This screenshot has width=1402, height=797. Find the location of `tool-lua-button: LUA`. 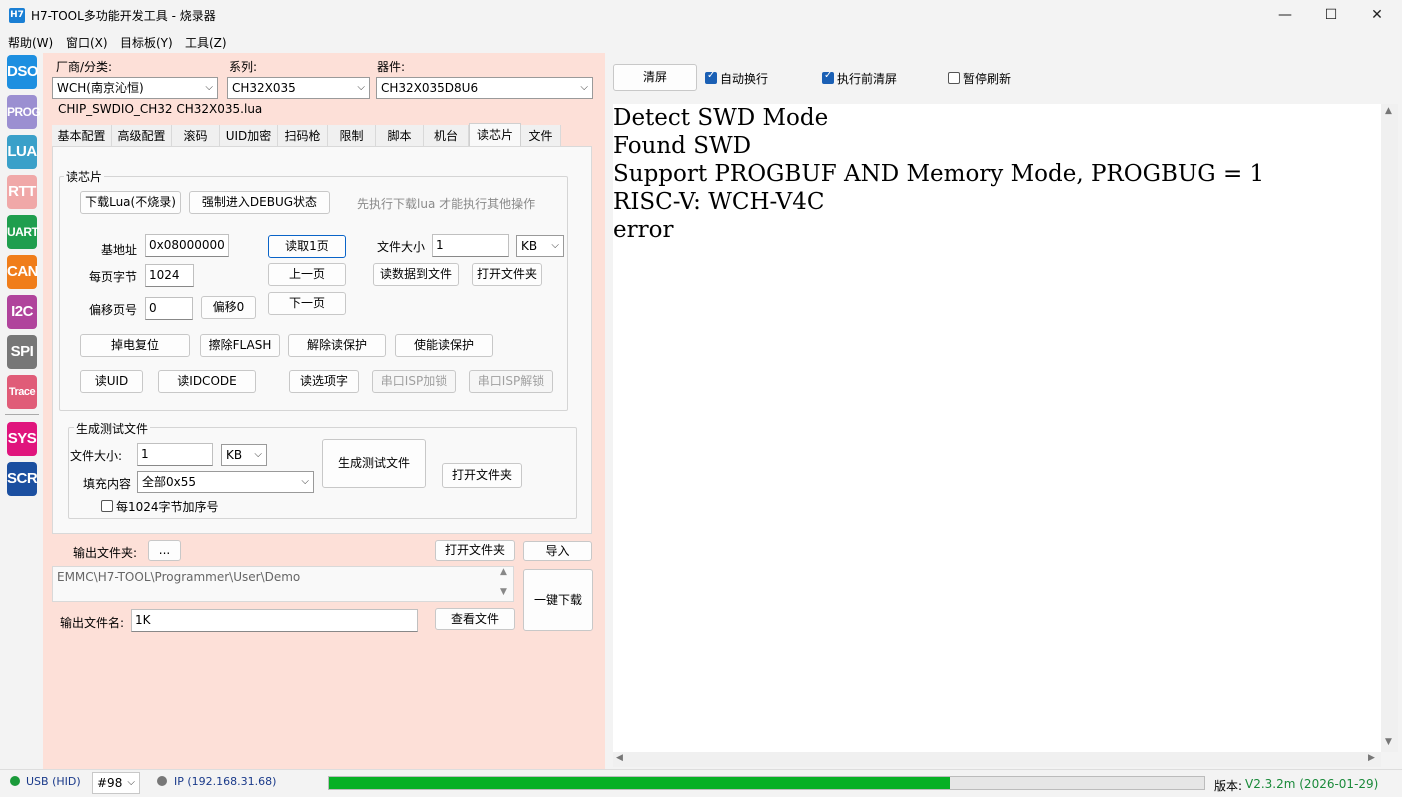

tool-lua-button: LUA is located at coordinates (22, 152).